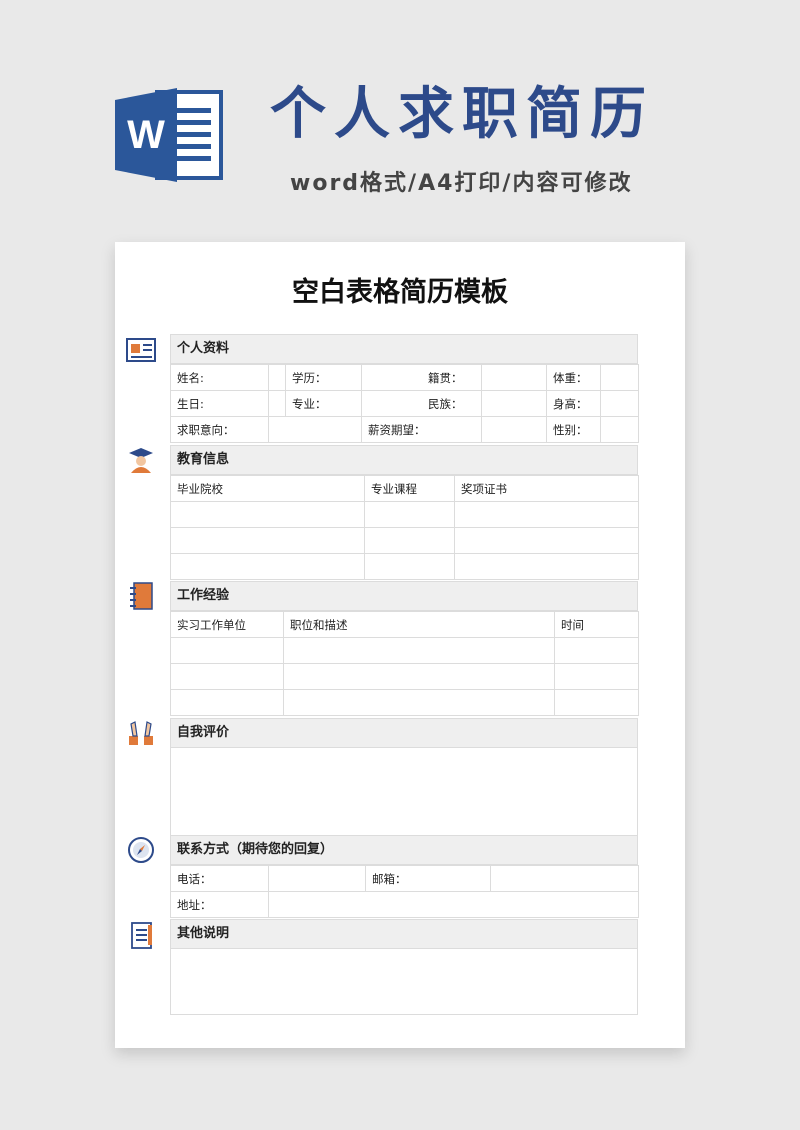 The image size is (800, 1130). What do you see at coordinates (317, 878) in the screenshot?
I see `phone-value-cell` at bounding box center [317, 878].